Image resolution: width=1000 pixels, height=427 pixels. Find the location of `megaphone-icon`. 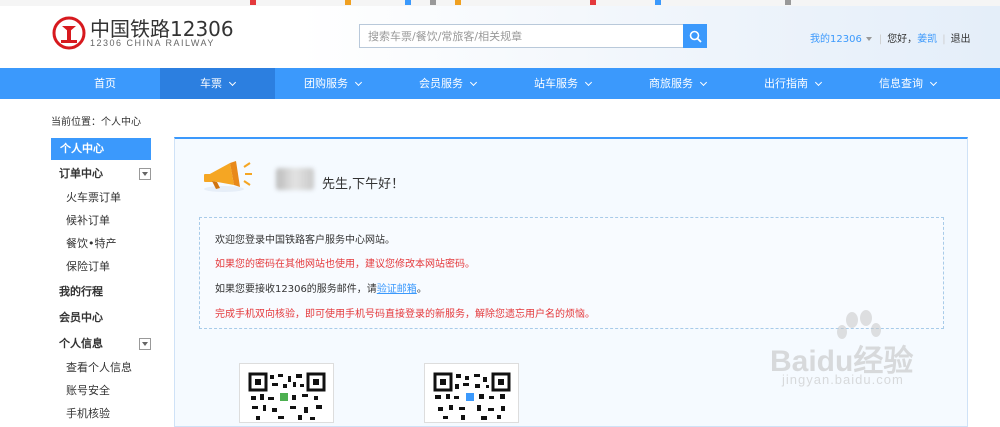

megaphone-icon is located at coordinates (228, 176).